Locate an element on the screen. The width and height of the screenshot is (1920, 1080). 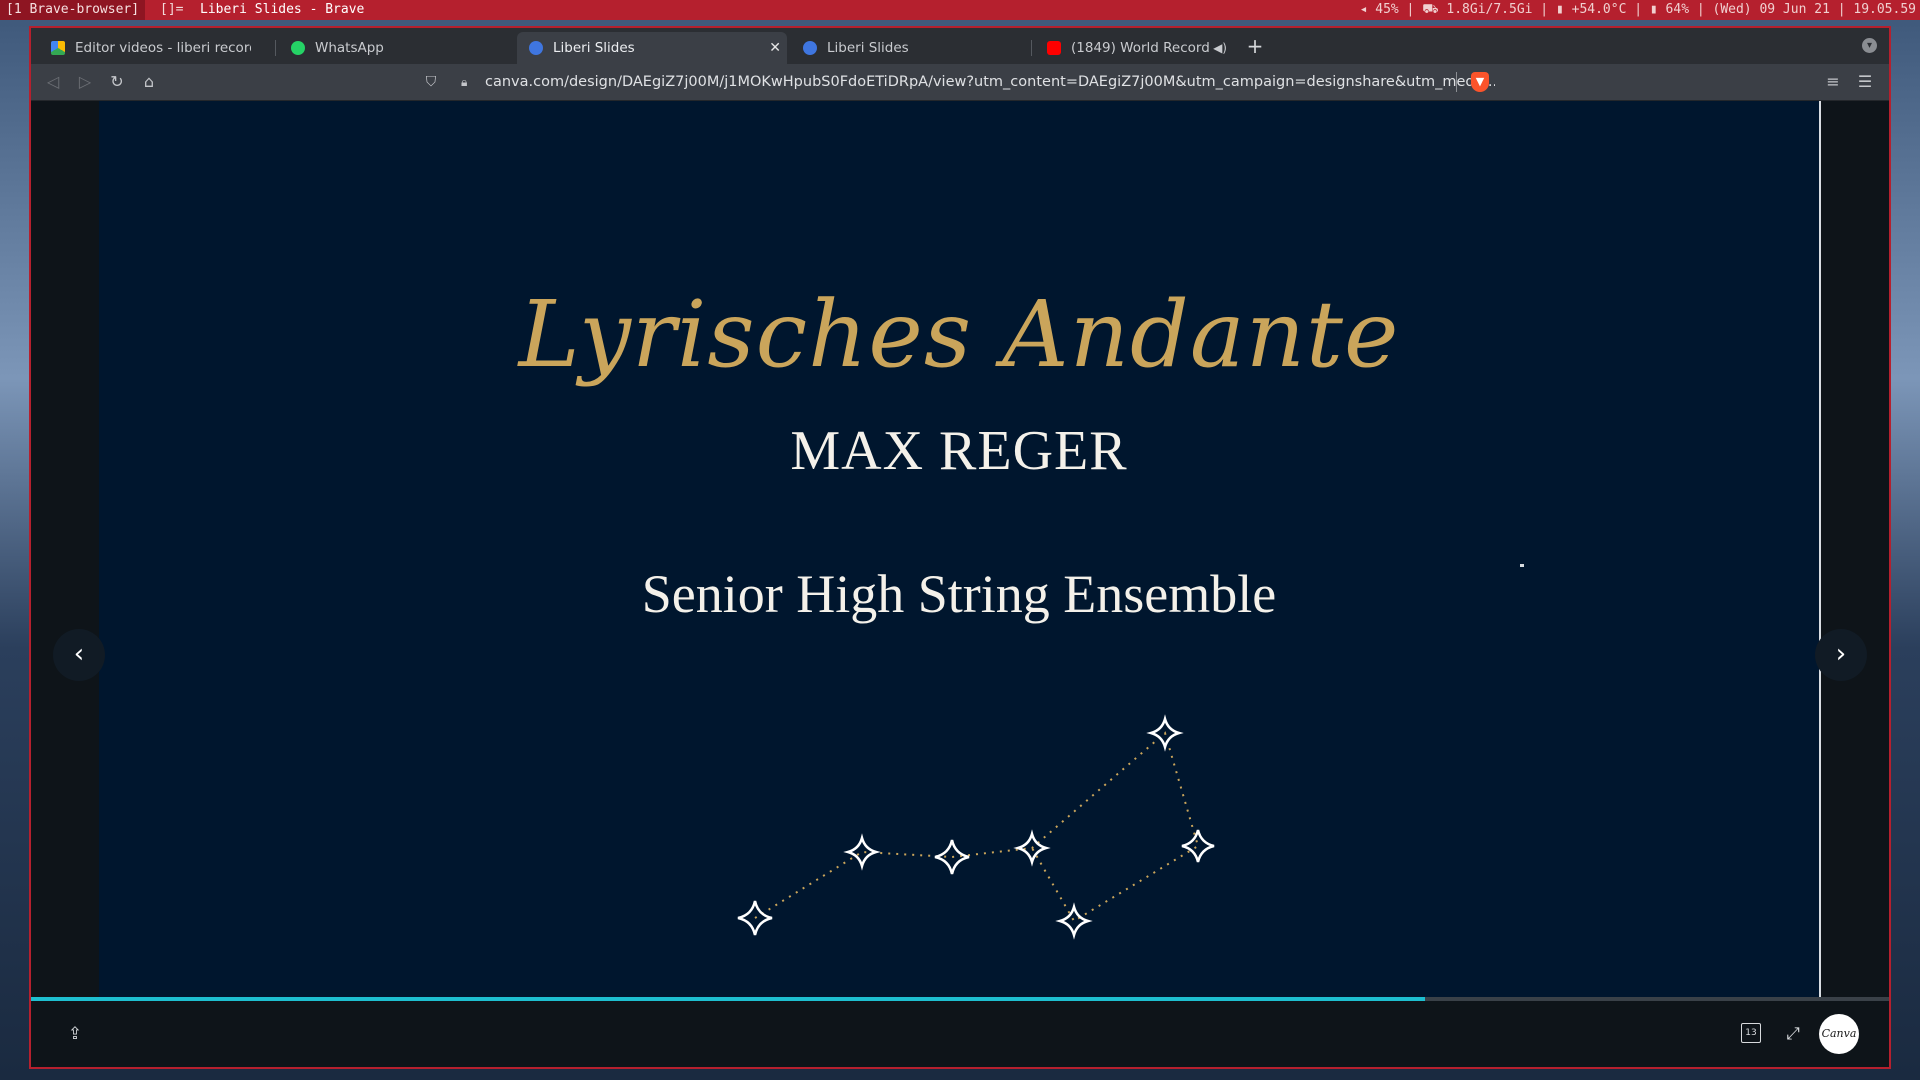
tab-whatsapp: WhatsApp is located at coordinates (411, 48).